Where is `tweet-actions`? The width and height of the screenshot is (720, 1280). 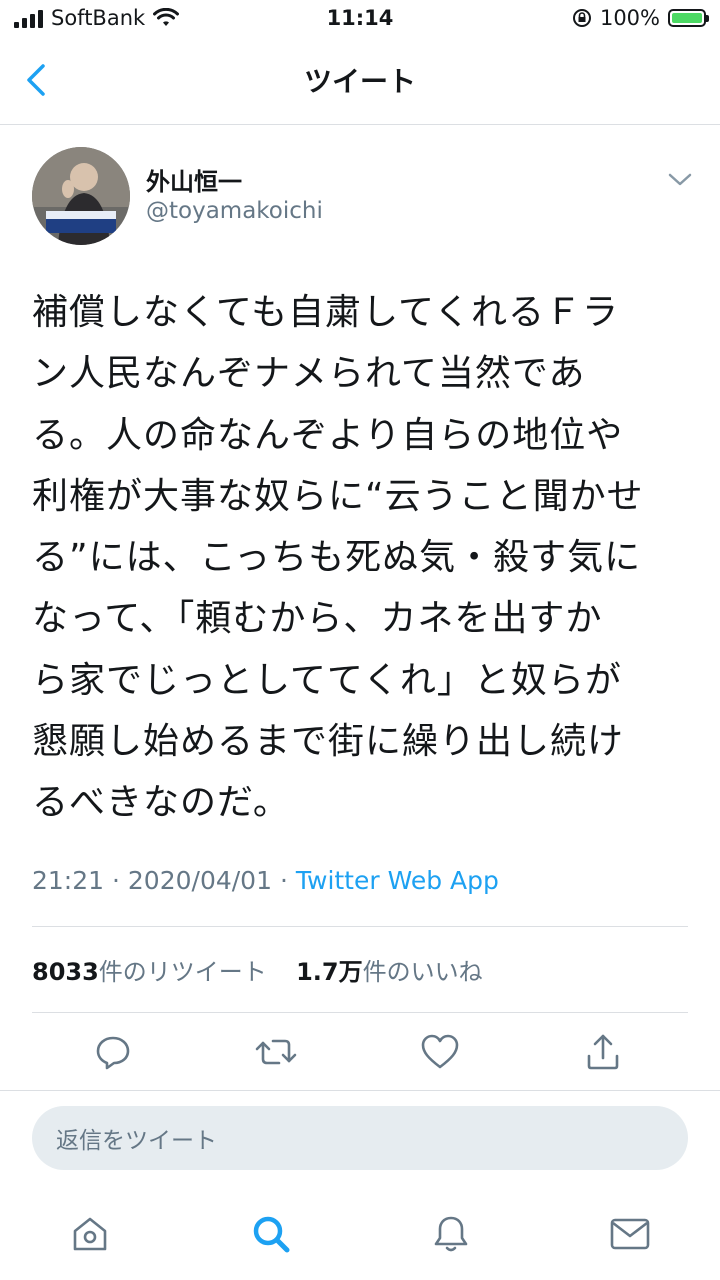 tweet-actions is located at coordinates (360, 1053).